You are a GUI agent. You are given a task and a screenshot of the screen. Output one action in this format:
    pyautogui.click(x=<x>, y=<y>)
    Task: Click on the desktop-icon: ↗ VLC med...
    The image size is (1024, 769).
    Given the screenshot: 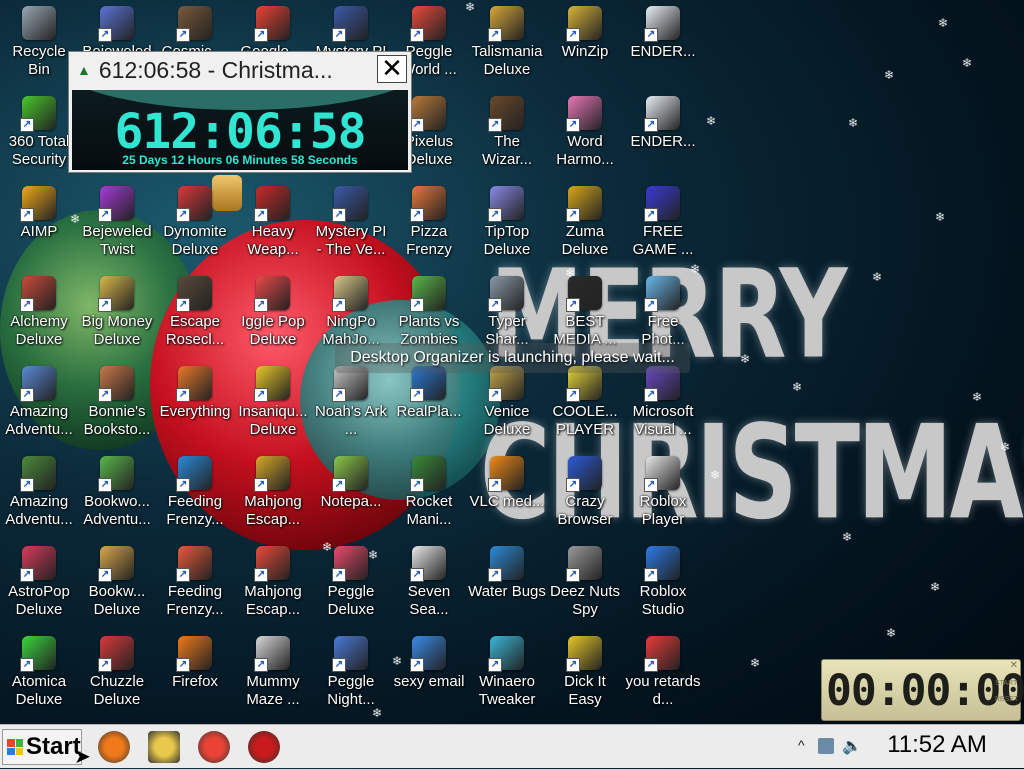 What is the action you would take?
    pyautogui.click(x=507, y=494)
    